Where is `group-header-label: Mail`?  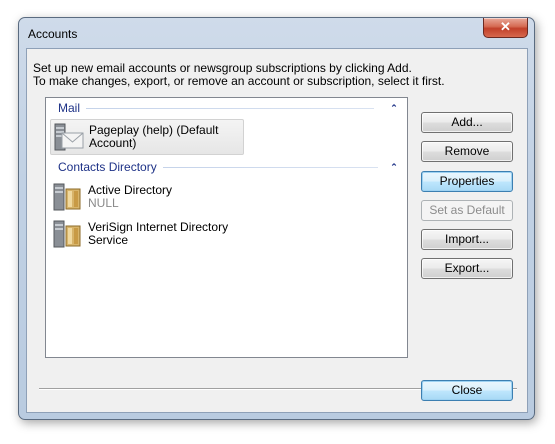
group-header-label: Mail is located at coordinates (69, 108).